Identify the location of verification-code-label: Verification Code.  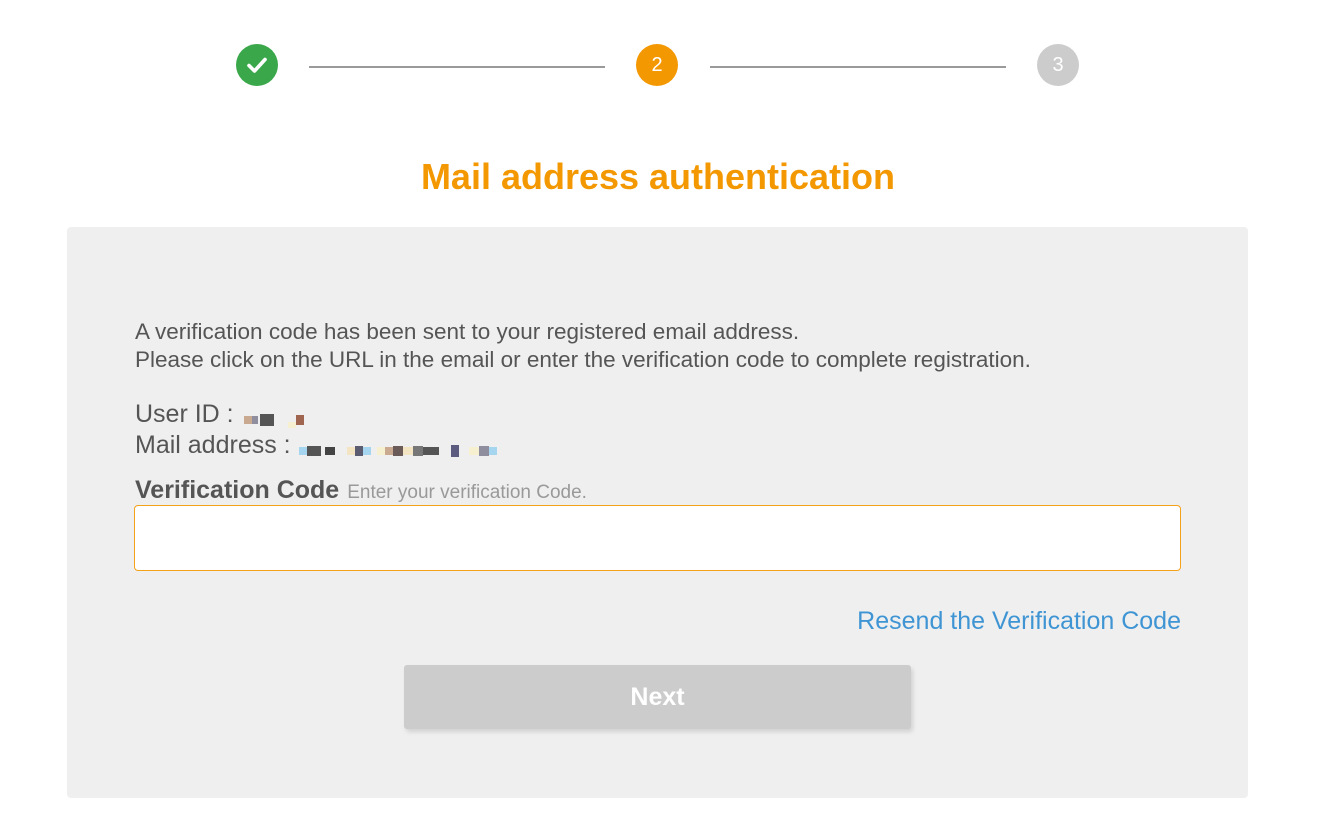
(237, 490).